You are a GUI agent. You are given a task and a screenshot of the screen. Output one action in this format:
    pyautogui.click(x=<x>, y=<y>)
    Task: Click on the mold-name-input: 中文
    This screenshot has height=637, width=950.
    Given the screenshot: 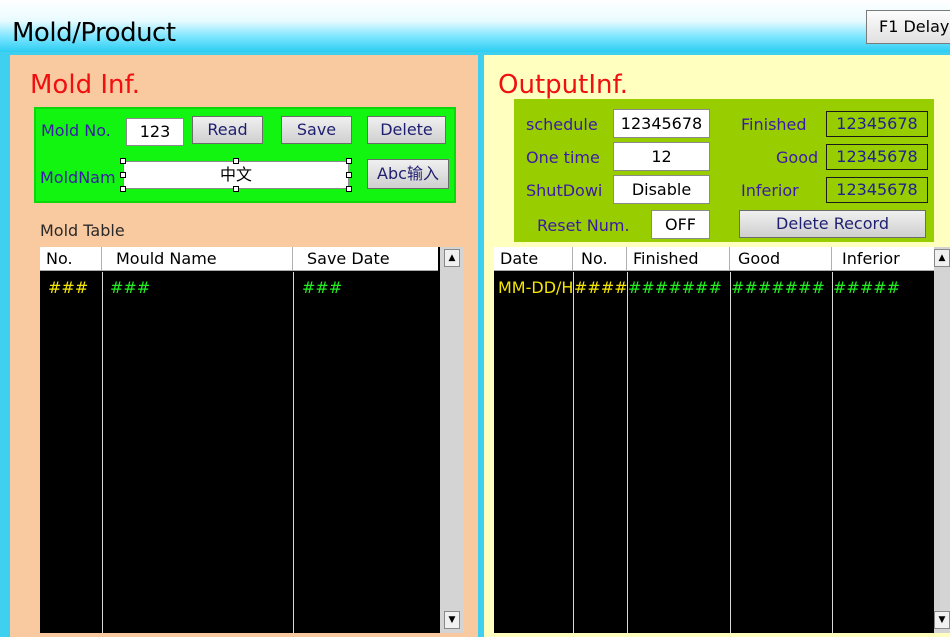 What is the action you would take?
    pyautogui.click(x=236, y=175)
    